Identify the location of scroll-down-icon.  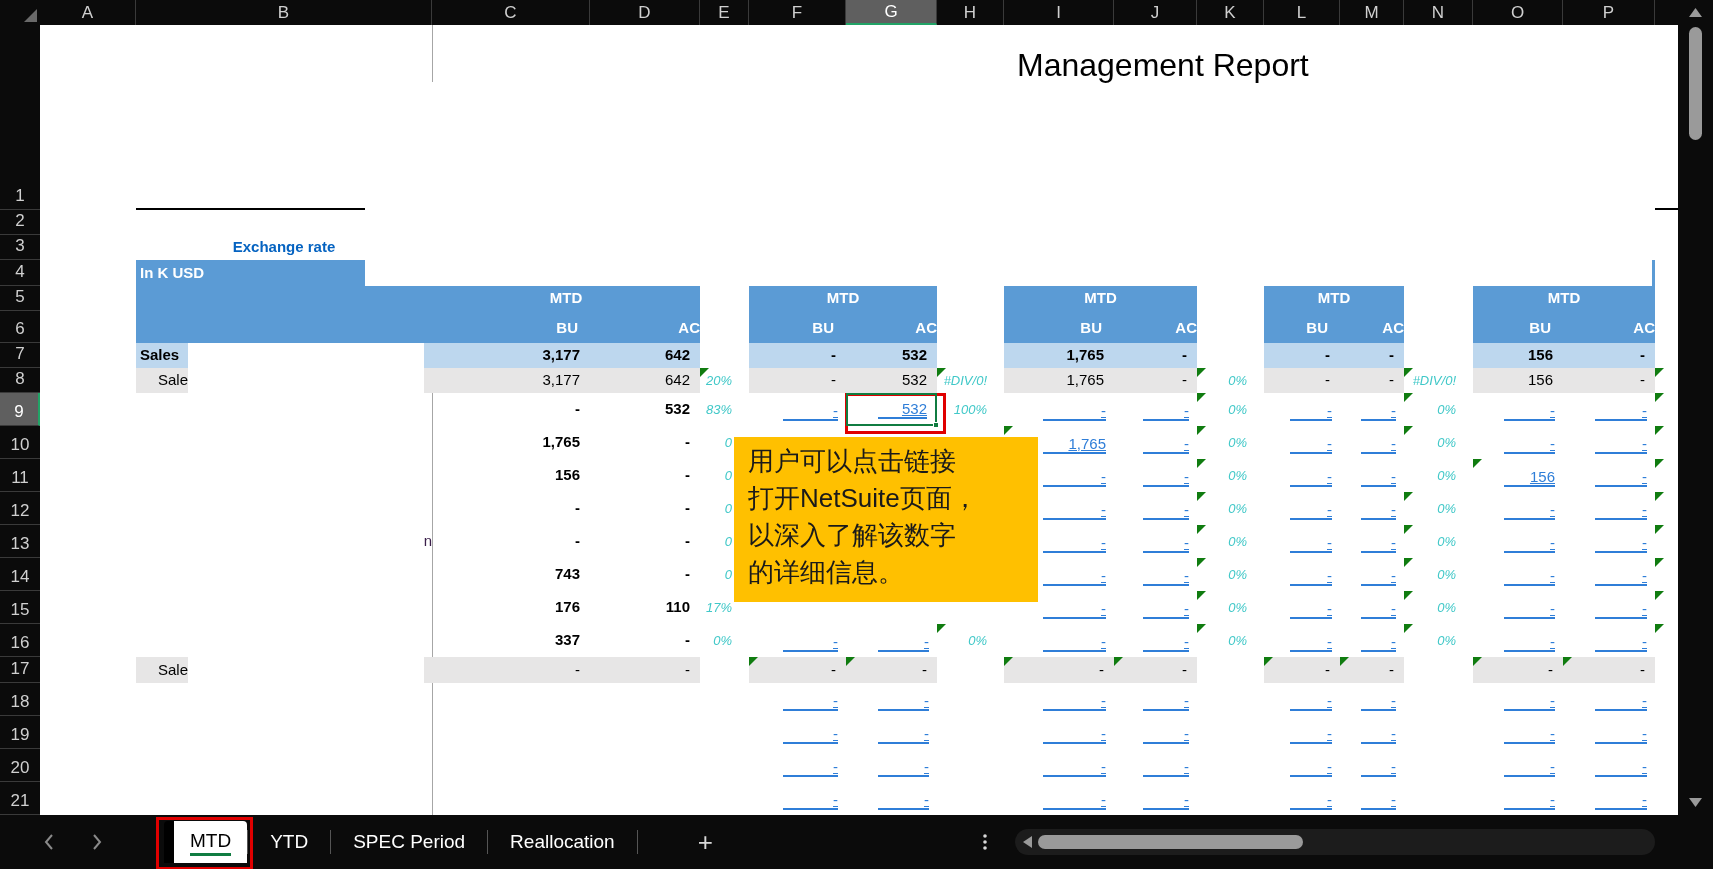
(1695, 802).